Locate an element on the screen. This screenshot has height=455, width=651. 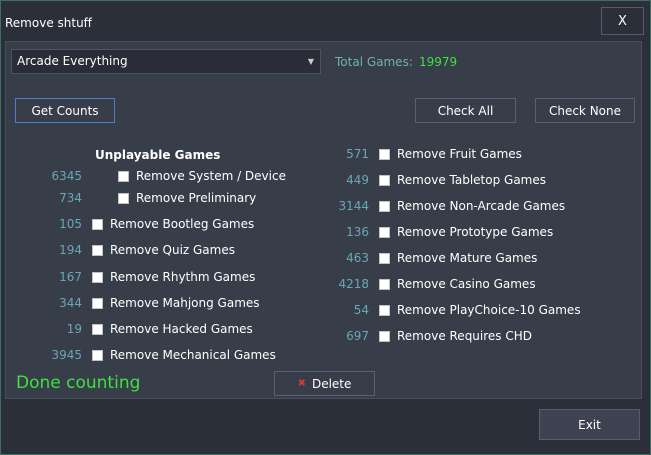
checkbox-mahjong is located at coordinates (97, 303).